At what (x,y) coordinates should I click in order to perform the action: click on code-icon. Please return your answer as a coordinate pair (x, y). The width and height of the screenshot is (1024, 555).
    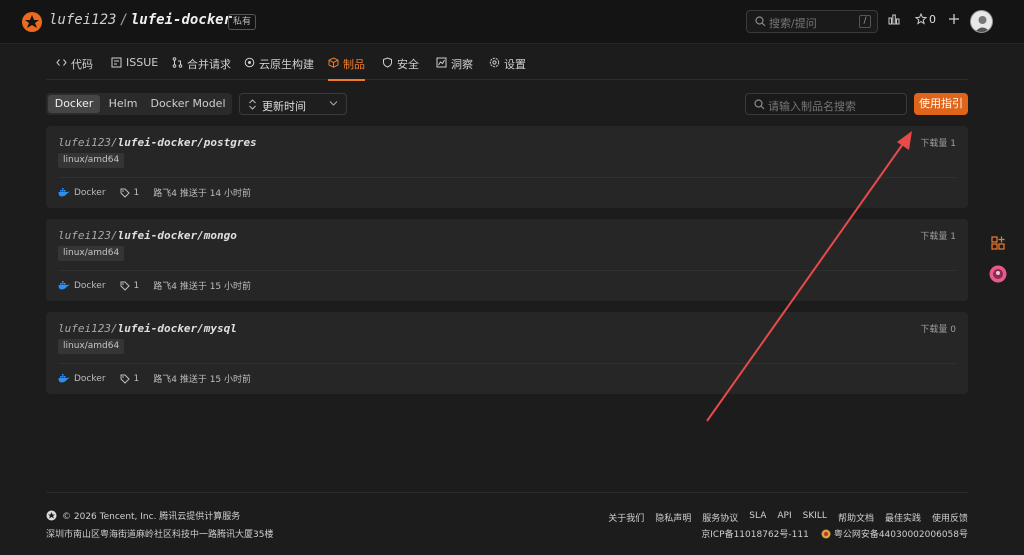
    Looking at the image, I should click on (61, 62).